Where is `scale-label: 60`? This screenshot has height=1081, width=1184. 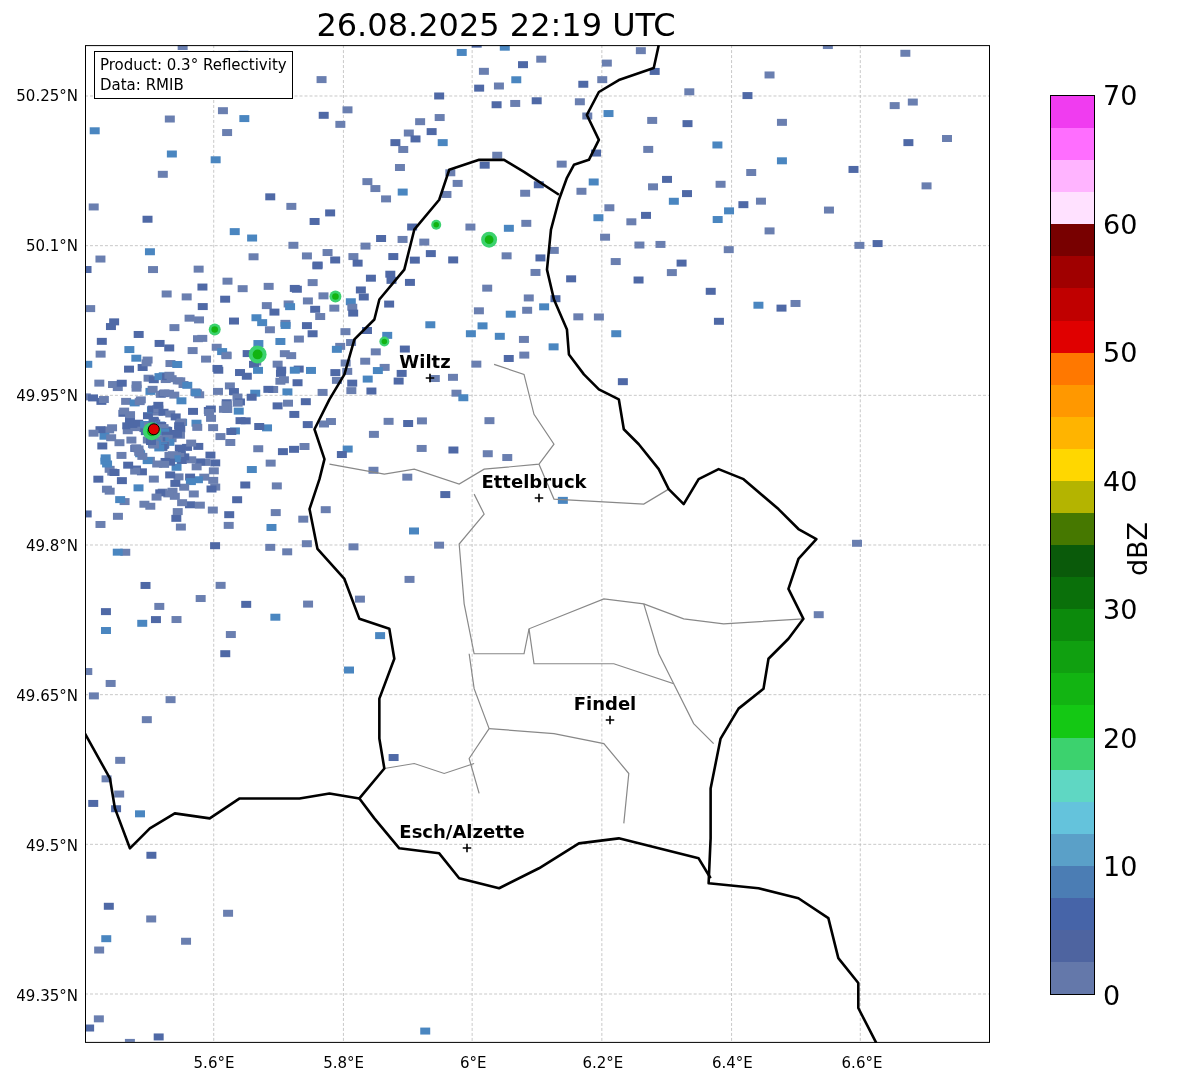 scale-label: 60 is located at coordinates (1120, 224).